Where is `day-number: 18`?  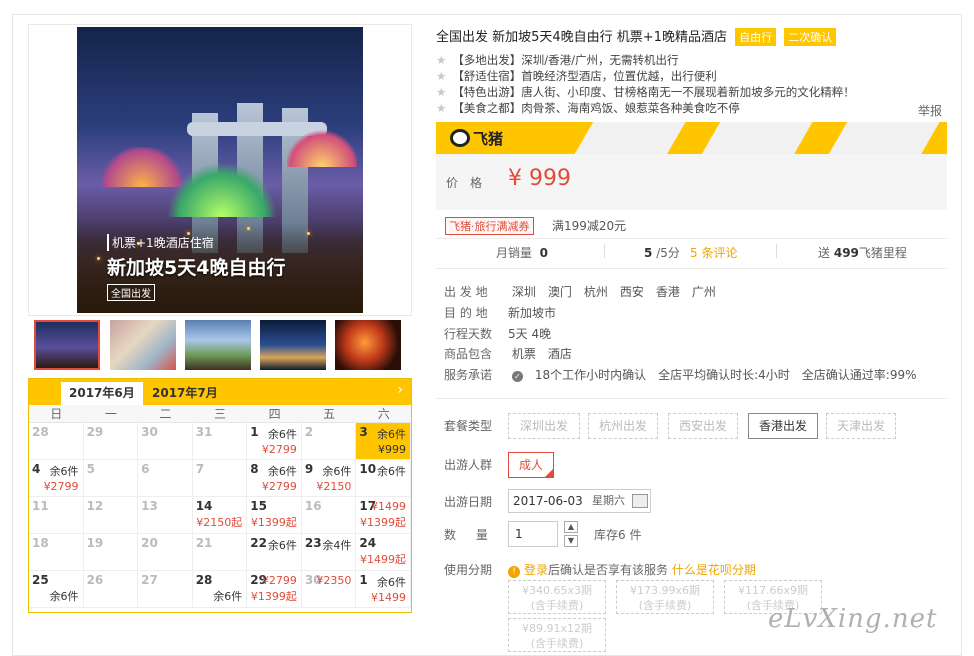 day-number: 18 is located at coordinates (40, 543).